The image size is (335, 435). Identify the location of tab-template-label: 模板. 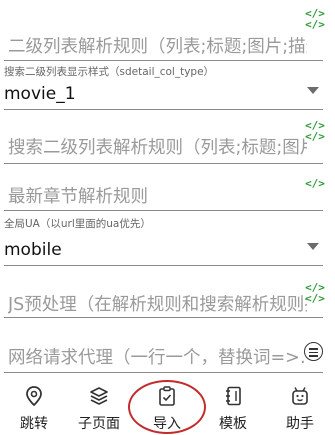
(233, 424).